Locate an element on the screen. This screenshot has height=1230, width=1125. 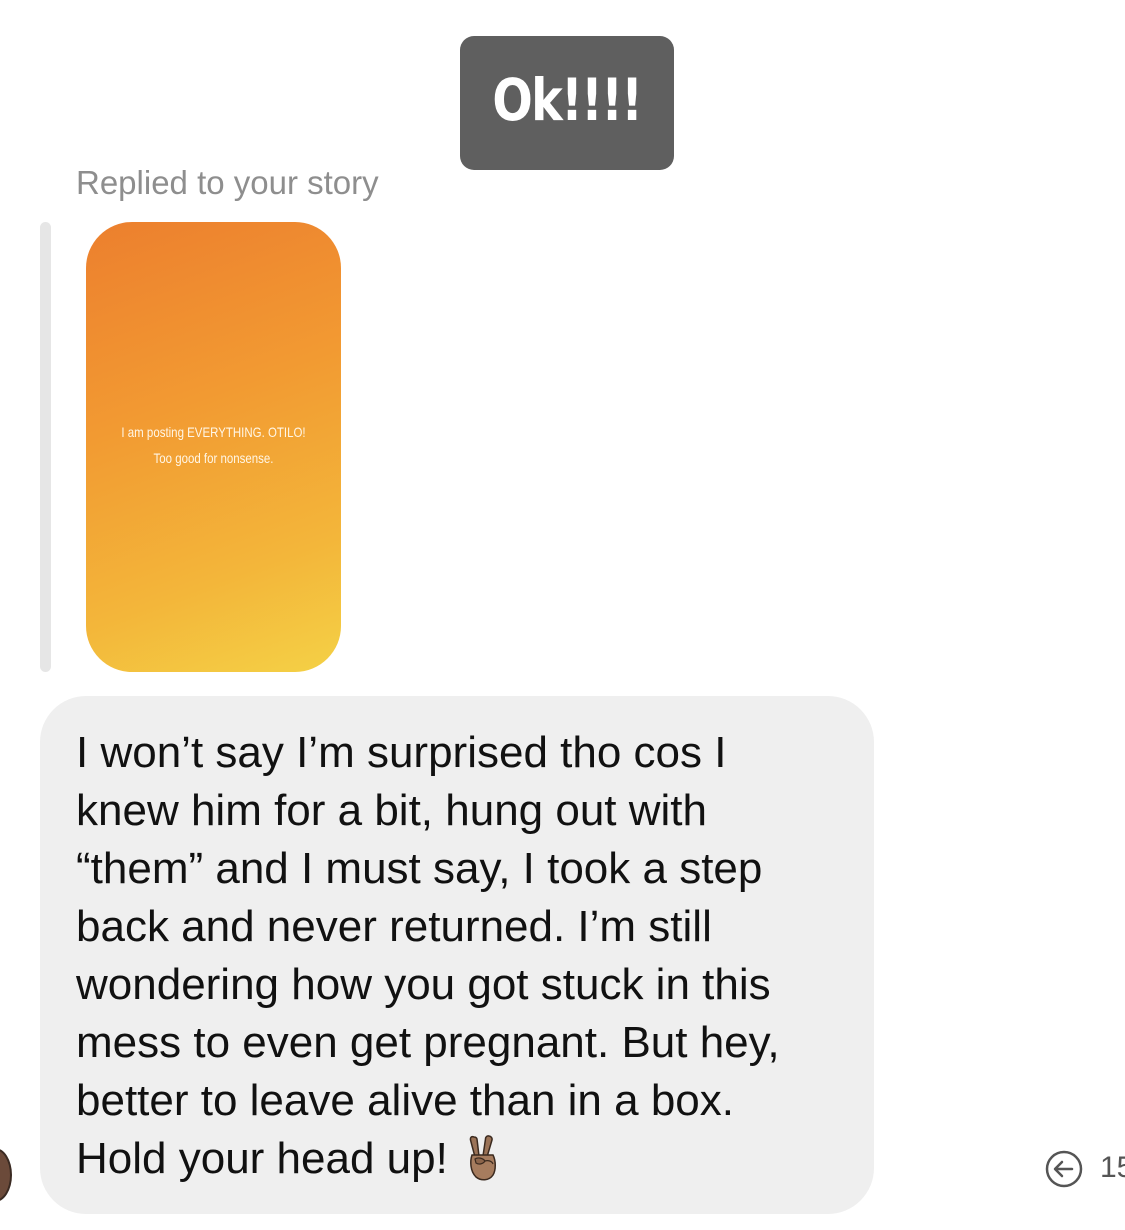
message-timestamp: 15 is located at coordinates (1112, 1167).